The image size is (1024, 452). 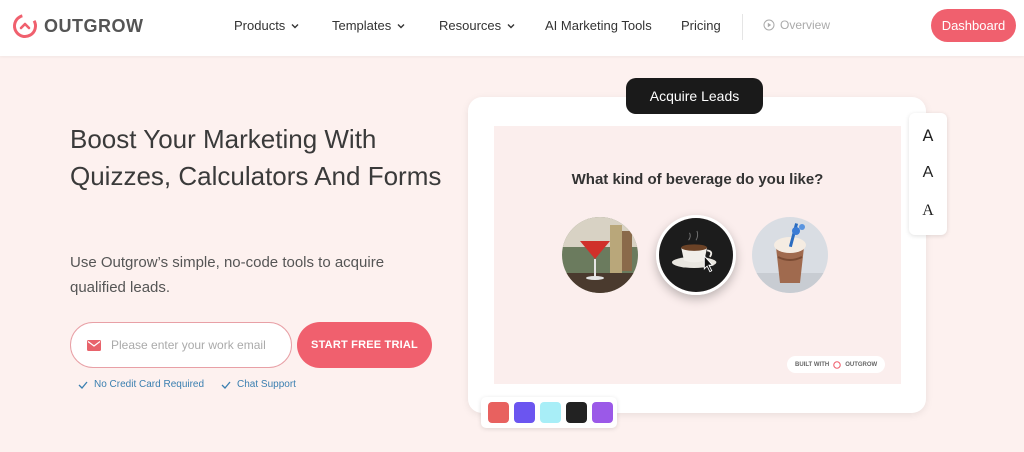 I want to click on check-no-credit-card: No Credit Card Required, so click(x=141, y=384).